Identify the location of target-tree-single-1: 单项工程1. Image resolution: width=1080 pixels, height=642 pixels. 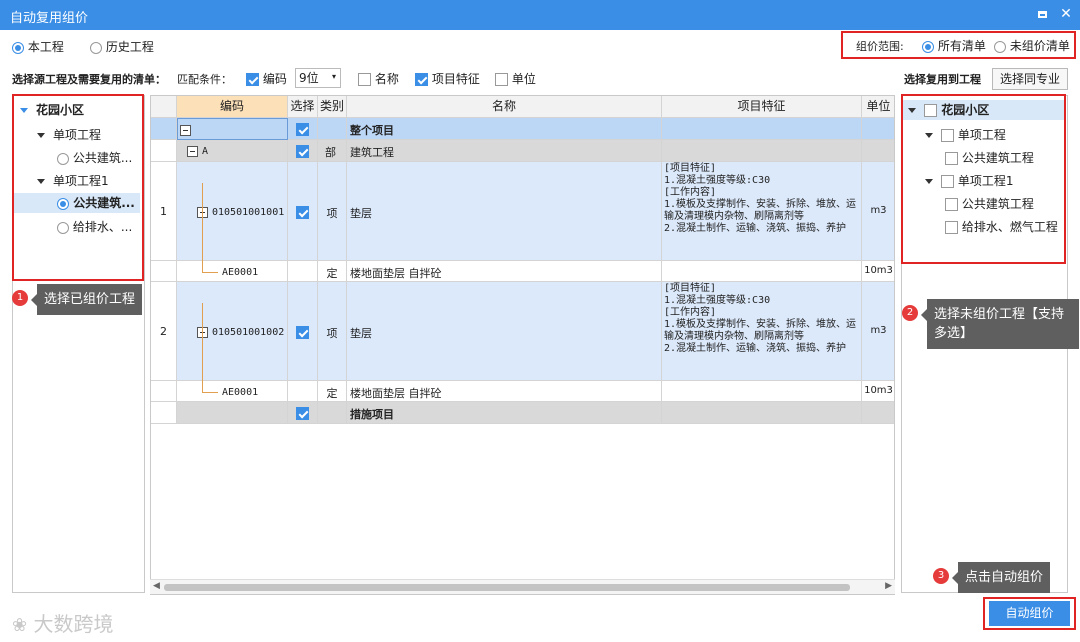
(969, 181).